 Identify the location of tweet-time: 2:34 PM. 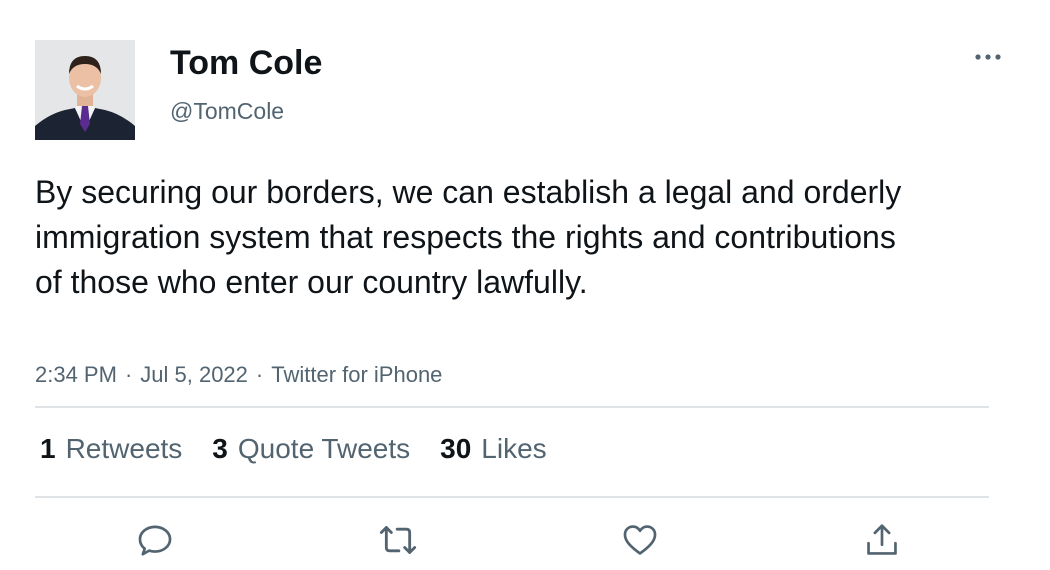
(76, 374).